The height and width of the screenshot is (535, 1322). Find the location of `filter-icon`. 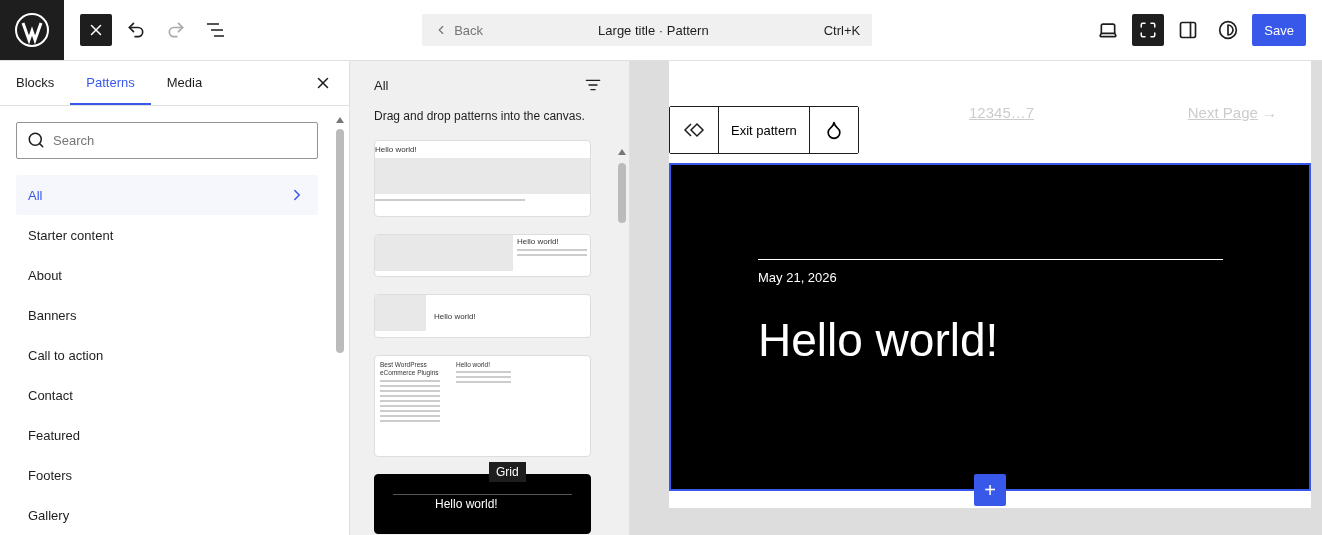

filter-icon is located at coordinates (593, 85).